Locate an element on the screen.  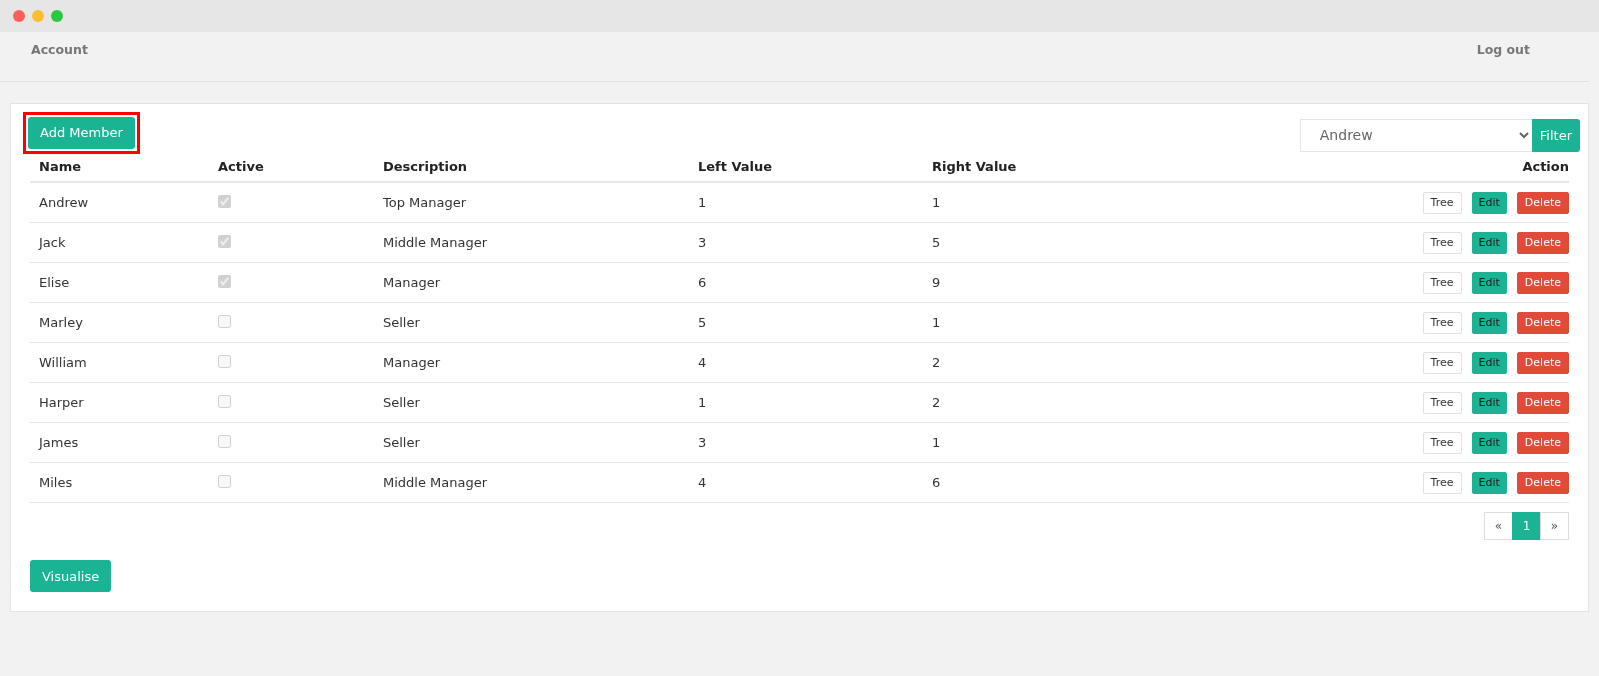
table-cell: William is located at coordinates (63, 362).